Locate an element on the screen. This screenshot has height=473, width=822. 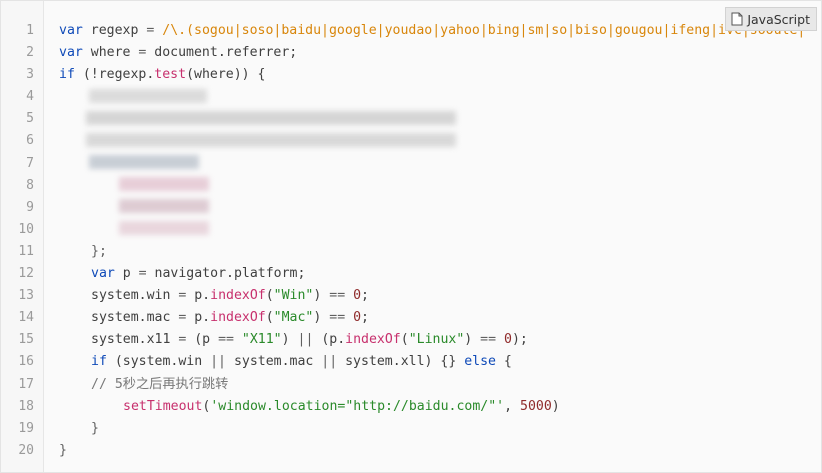
line-number: 16 is located at coordinates (26, 362).